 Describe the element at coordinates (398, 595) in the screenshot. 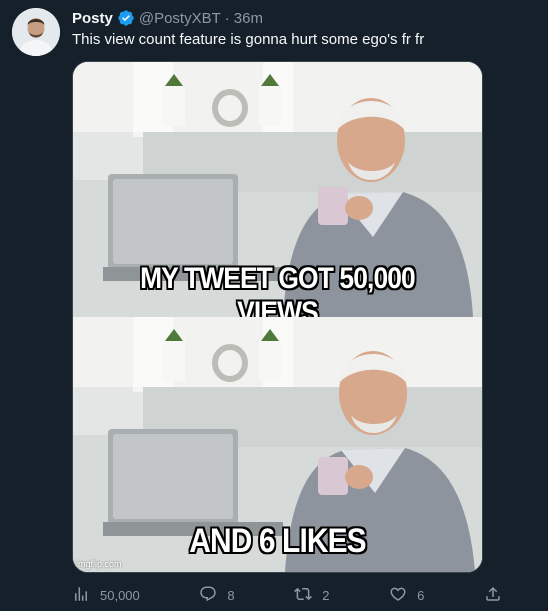

I see `heart-icon` at that location.